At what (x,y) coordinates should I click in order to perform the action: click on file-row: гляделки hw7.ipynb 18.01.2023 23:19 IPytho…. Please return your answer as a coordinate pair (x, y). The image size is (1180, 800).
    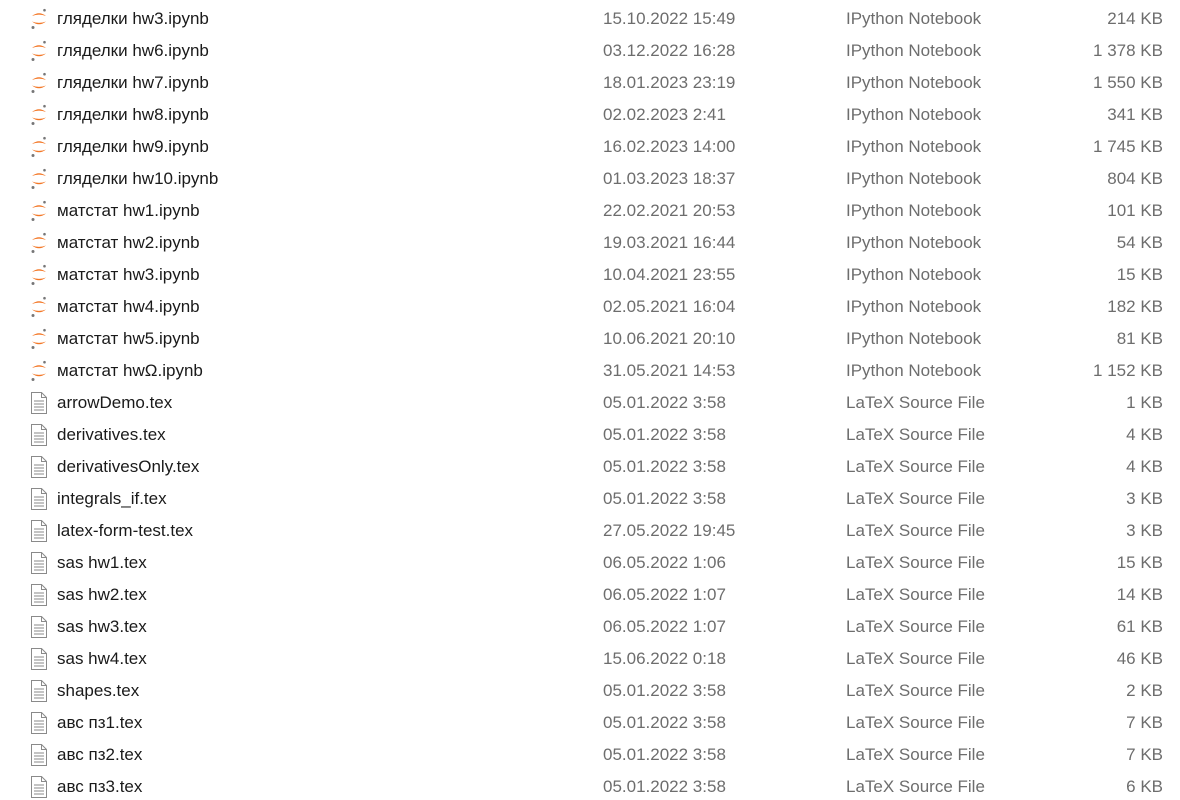
    Looking at the image, I should click on (590, 83).